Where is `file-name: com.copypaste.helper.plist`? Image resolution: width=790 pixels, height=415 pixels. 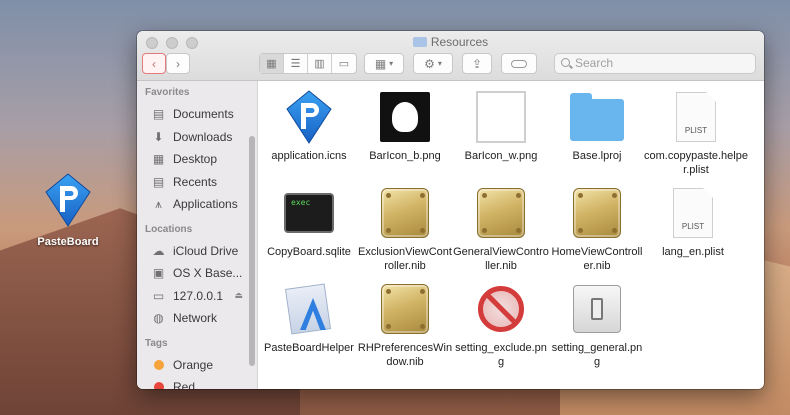
file-name: com.copypaste.helper.plist is located at coordinates (696, 163).